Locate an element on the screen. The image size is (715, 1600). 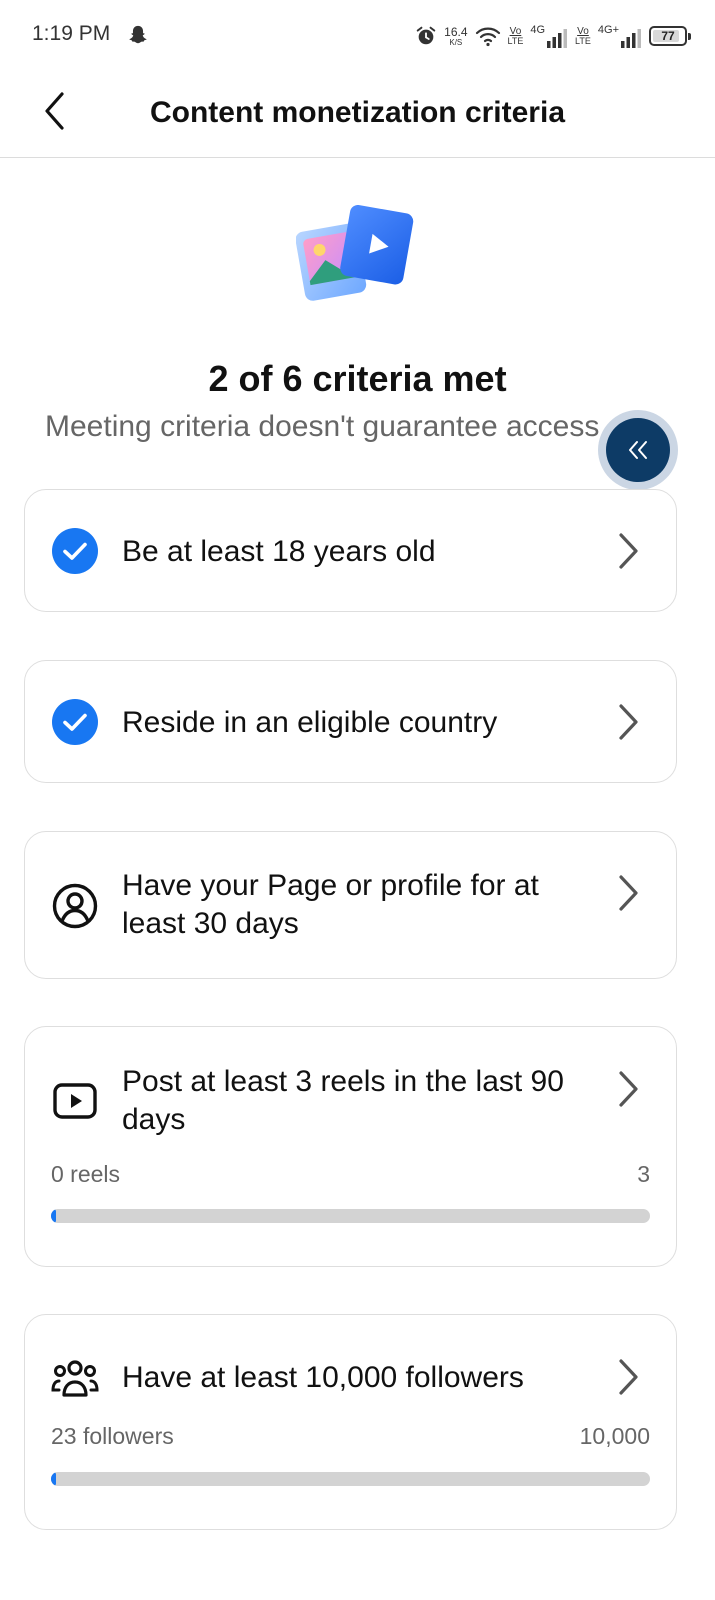
criteria-summary-title: 2 of 6 criteria met is located at coordinates (357, 378).